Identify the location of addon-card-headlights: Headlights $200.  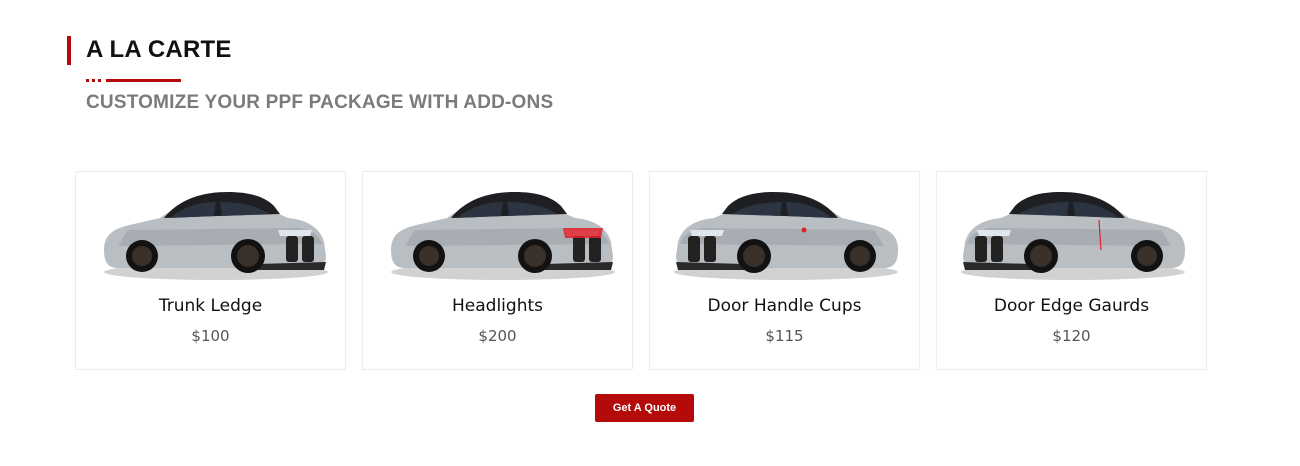
(497, 270).